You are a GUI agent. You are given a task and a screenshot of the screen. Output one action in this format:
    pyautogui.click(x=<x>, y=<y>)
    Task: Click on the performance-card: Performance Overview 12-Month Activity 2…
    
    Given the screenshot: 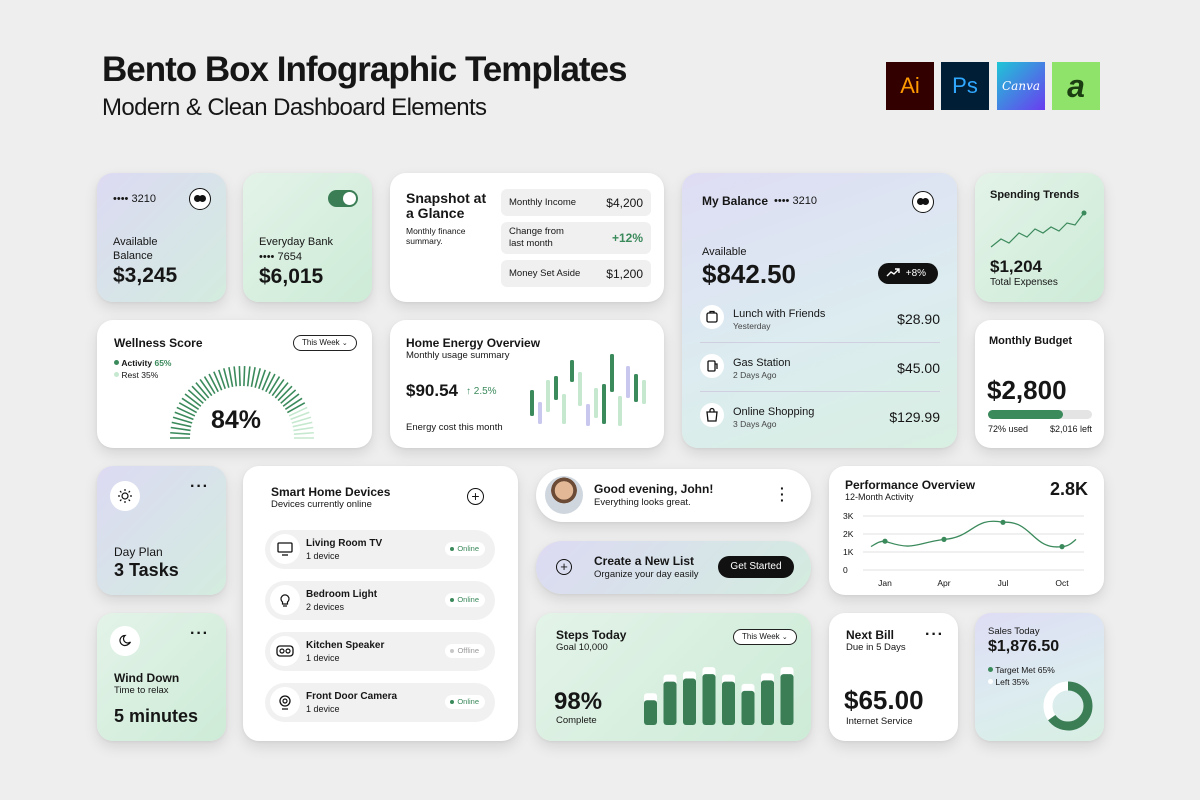 What is the action you would take?
    pyautogui.click(x=966, y=530)
    